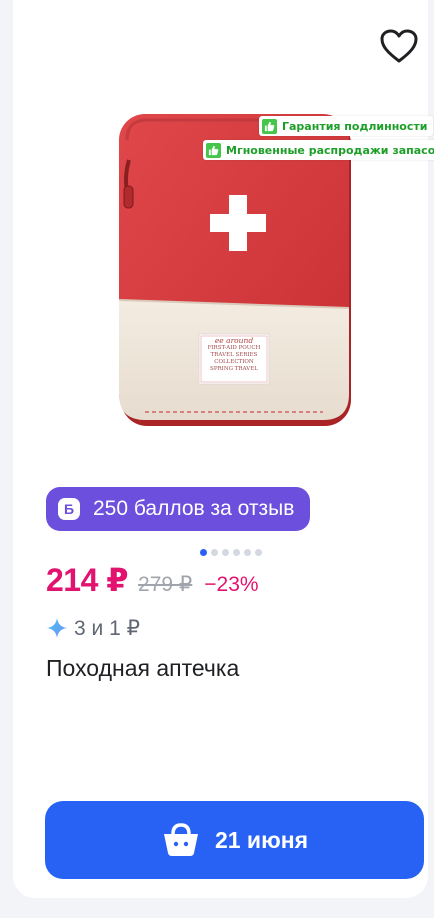 The image size is (434, 918). I want to click on product-title: Походная аптечка, so click(142, 668).